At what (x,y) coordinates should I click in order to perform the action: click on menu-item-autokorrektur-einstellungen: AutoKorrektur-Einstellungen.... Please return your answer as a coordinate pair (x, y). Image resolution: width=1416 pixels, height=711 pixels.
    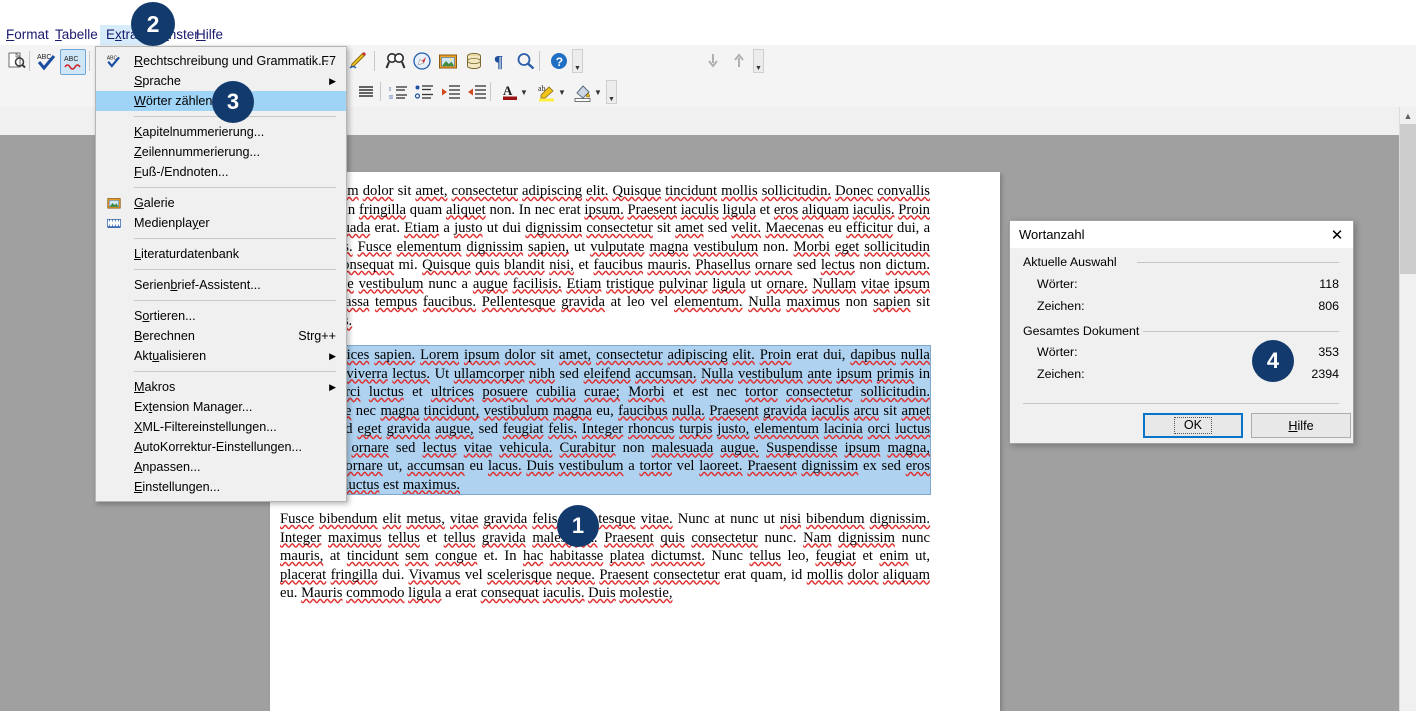
    Looking at the image, I should click on (221, 447).